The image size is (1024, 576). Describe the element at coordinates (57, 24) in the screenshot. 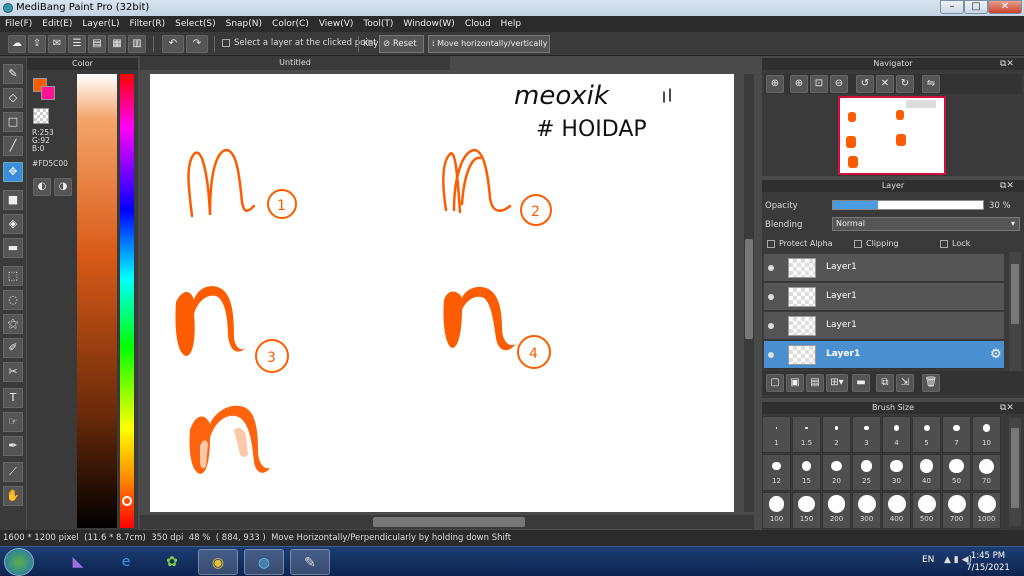

I see `menu-edit: Edit(E)` at that location.